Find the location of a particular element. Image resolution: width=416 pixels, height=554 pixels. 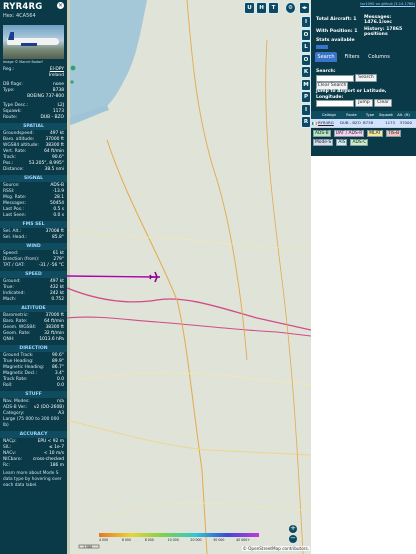

stats-available: Stats available is located at coordinates (335, 40).